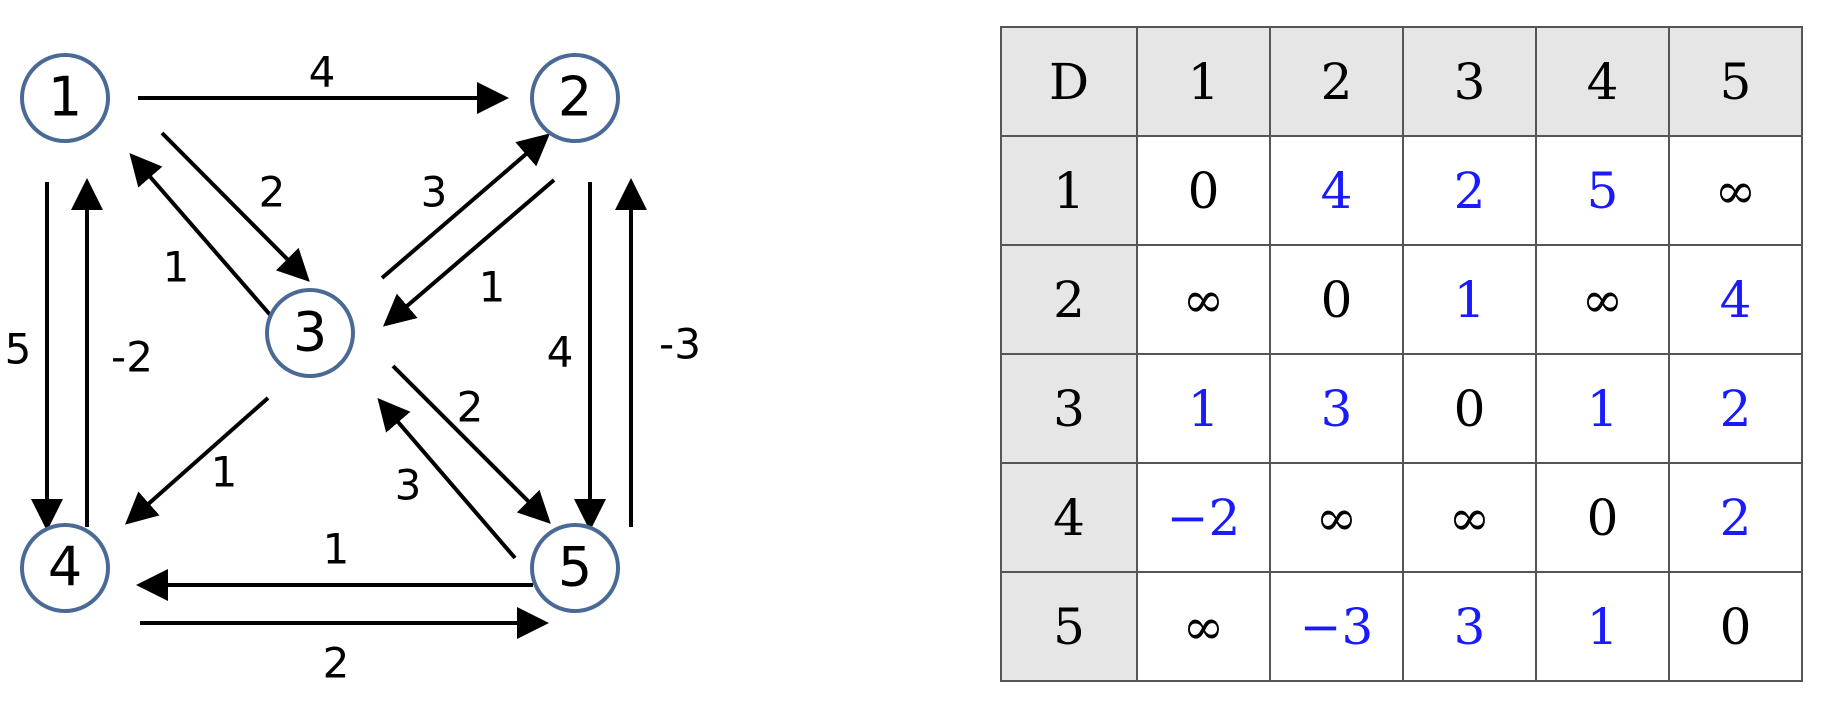  I want to click on row-header: 1, so click(1069, 190).